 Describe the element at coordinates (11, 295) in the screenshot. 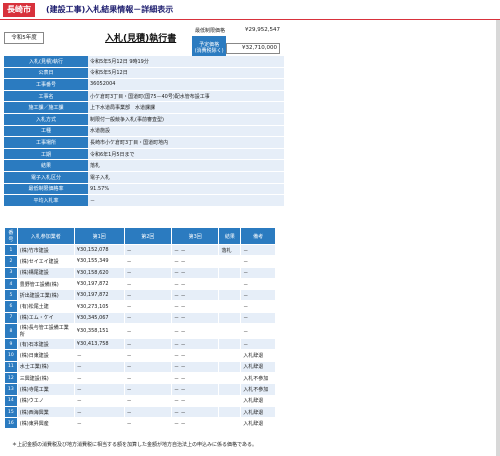

I see `bid-no: 5` at that location.